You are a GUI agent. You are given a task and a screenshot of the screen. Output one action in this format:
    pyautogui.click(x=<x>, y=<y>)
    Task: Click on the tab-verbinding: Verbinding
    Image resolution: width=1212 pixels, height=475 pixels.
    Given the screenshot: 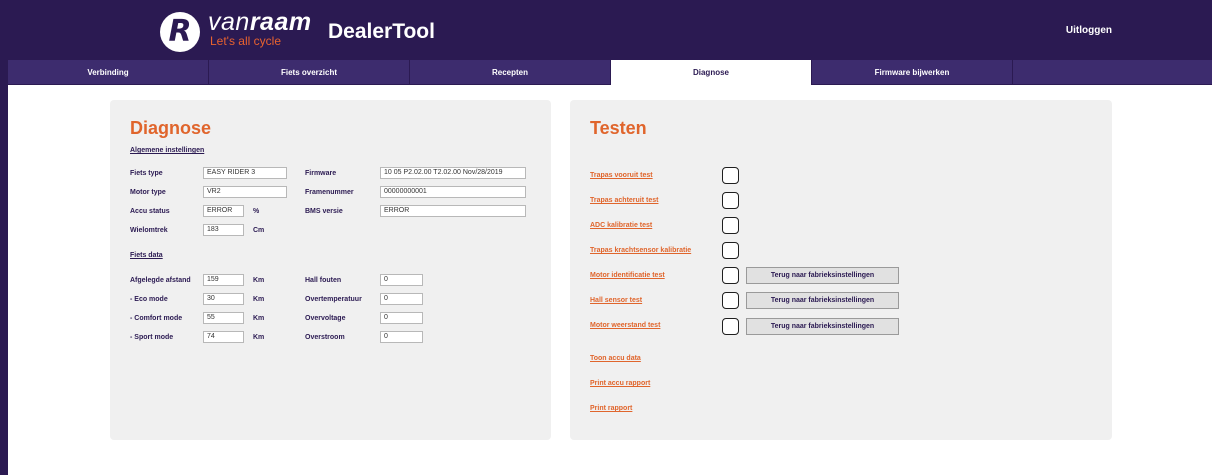 What is the action you would take?
    pyautogui.click(x=108, y=72)
    